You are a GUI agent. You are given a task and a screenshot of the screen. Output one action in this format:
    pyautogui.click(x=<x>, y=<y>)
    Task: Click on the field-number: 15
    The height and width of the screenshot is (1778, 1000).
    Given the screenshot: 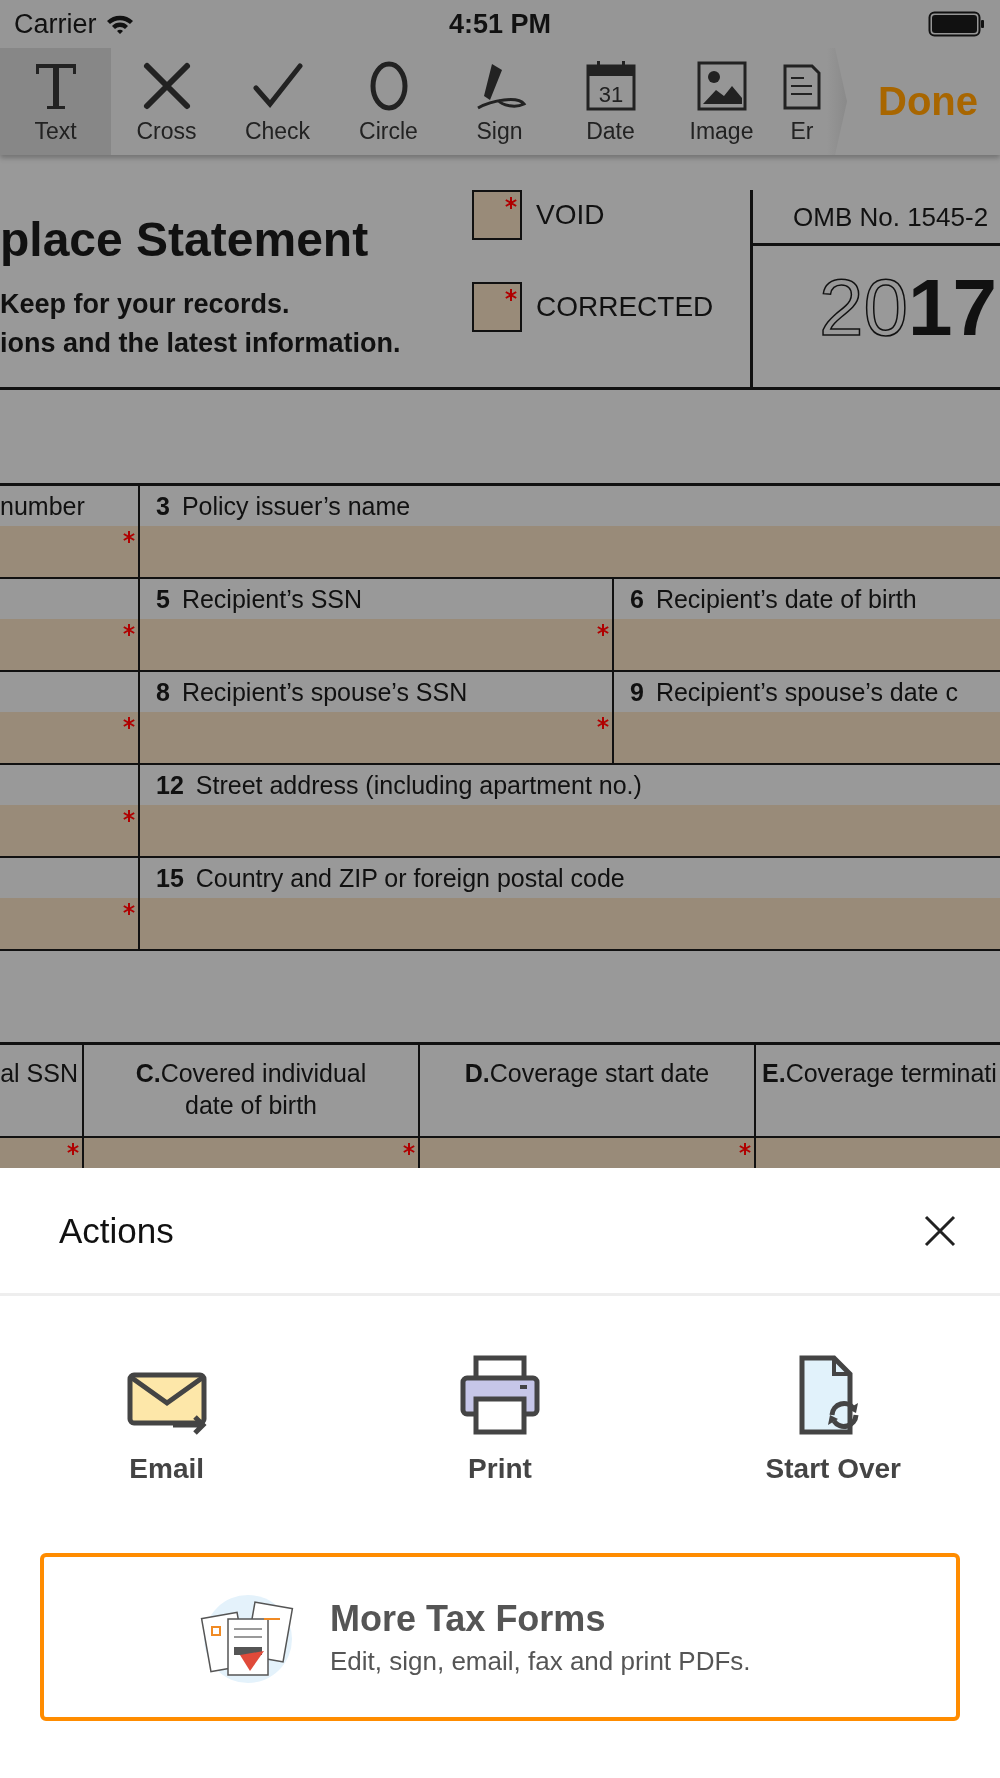 What is the action you would take?
    pyautogui.click(x=170, y=878)
    